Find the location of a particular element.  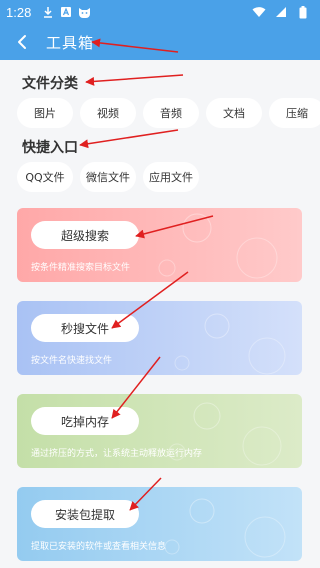

quick-access-title: 快捷入口 is located at coordinates (50, 148).